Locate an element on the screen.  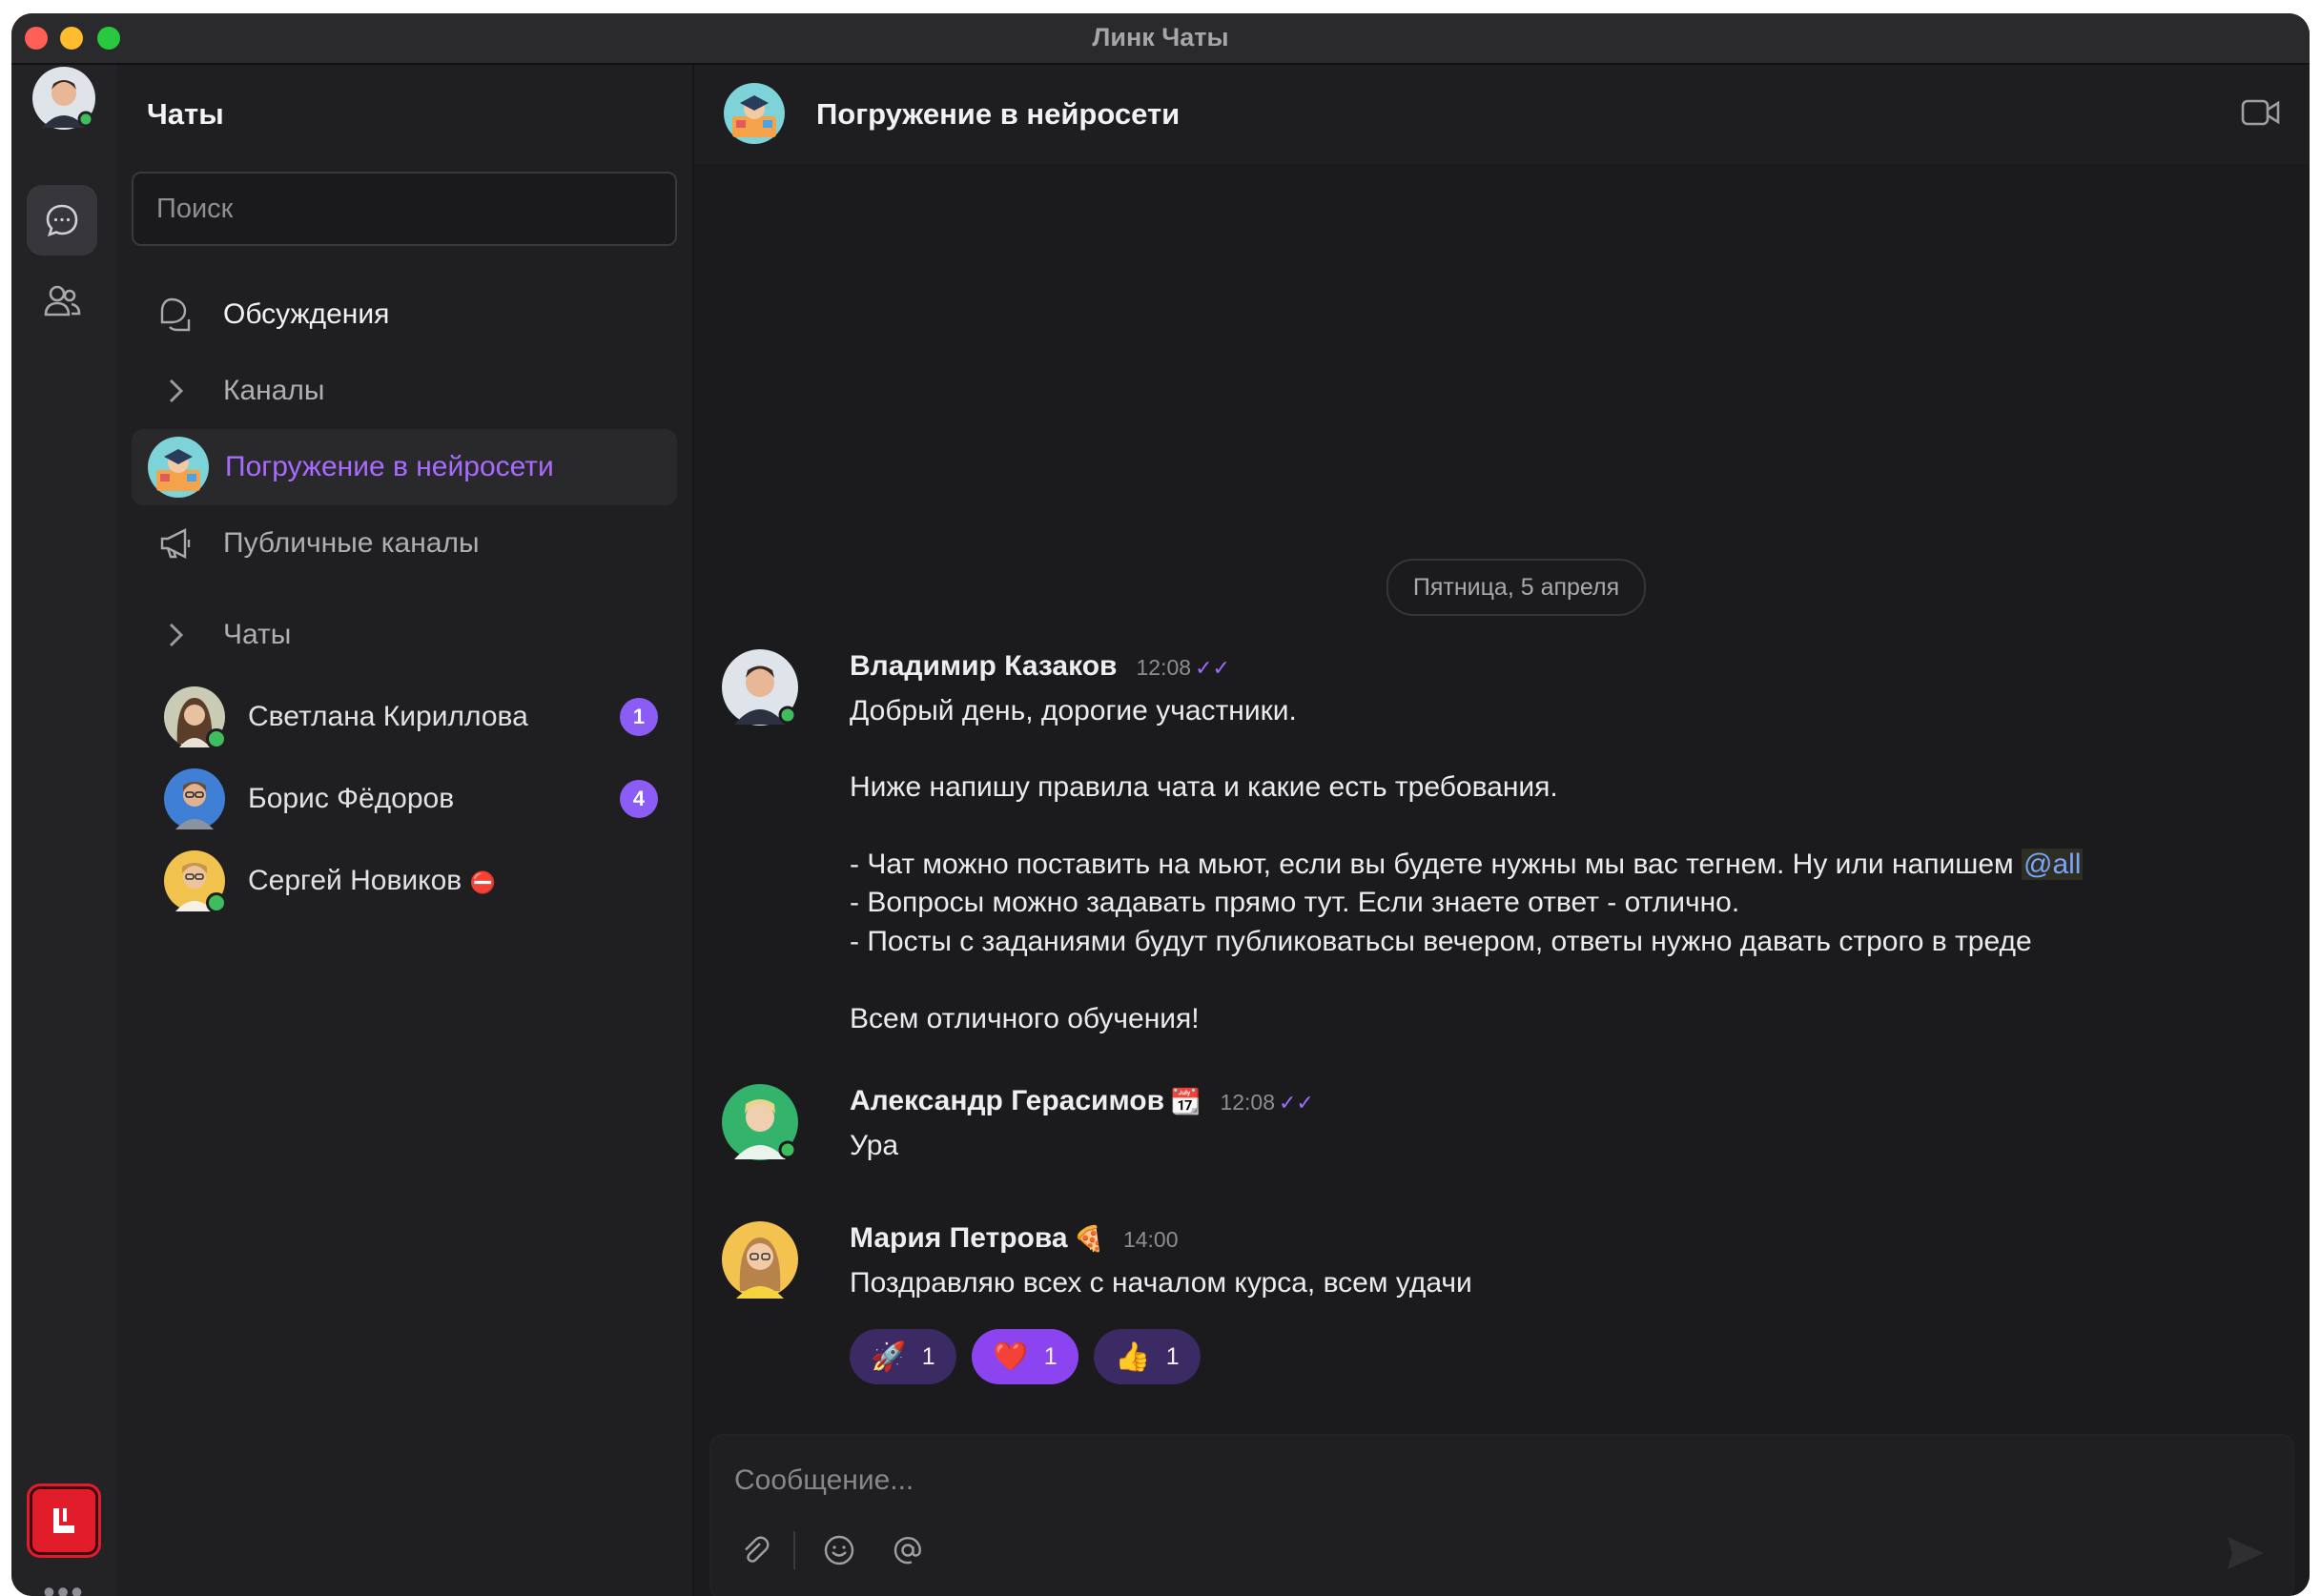
heart-icon: ❤️ is located at coordinates (1011, 1356).